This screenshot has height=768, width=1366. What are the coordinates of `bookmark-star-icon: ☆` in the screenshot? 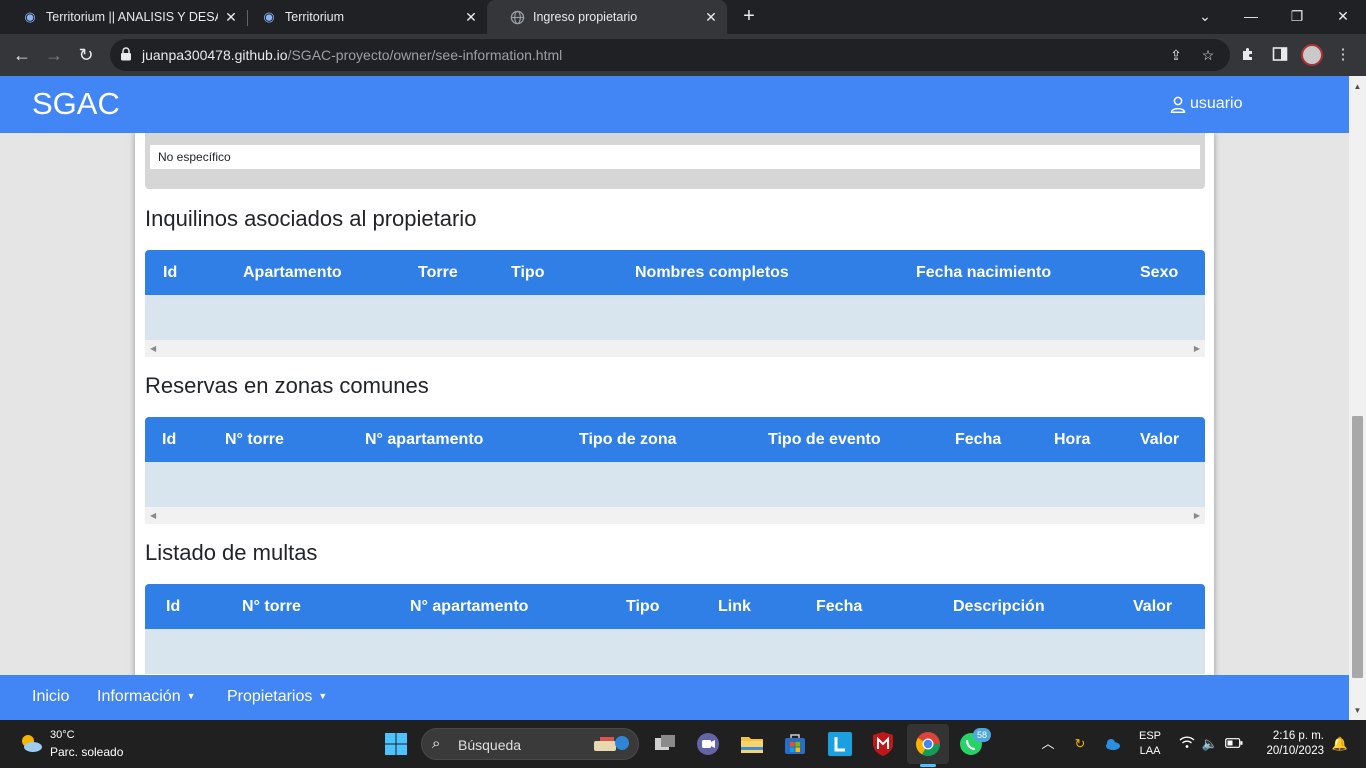 It's located at (1208, 55).